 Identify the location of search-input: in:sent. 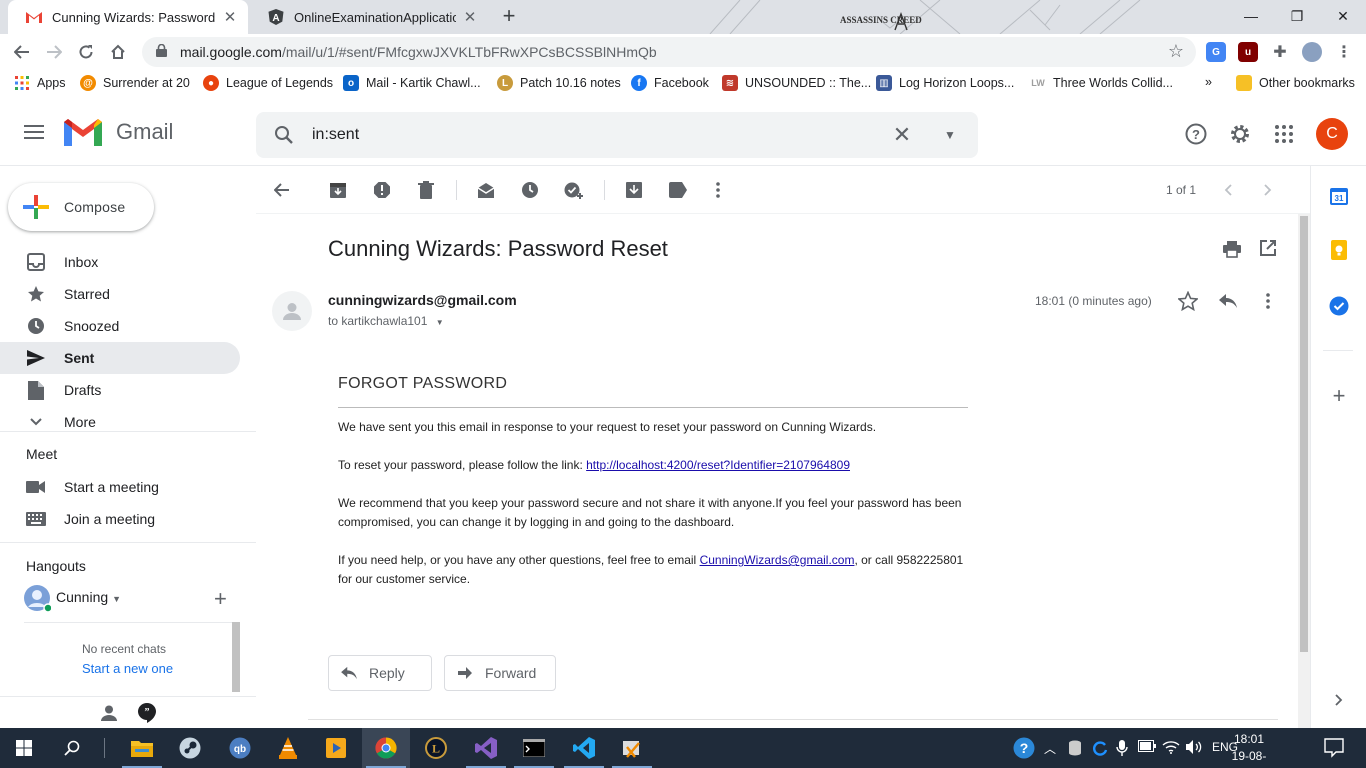
(597, 135).